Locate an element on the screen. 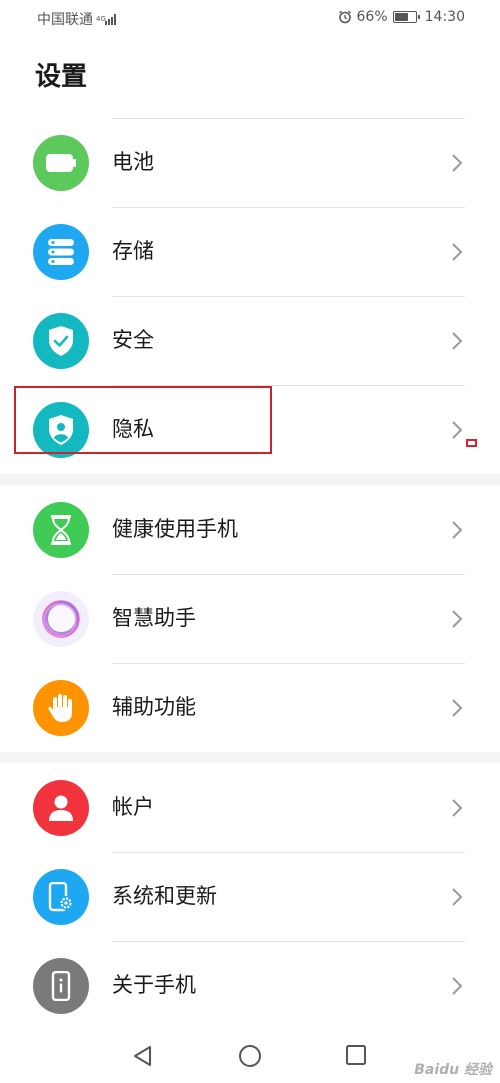 The width and height of the screenshot is (500, 1083). settings-item-label: 帐户 is located at coordinates (133, 807).